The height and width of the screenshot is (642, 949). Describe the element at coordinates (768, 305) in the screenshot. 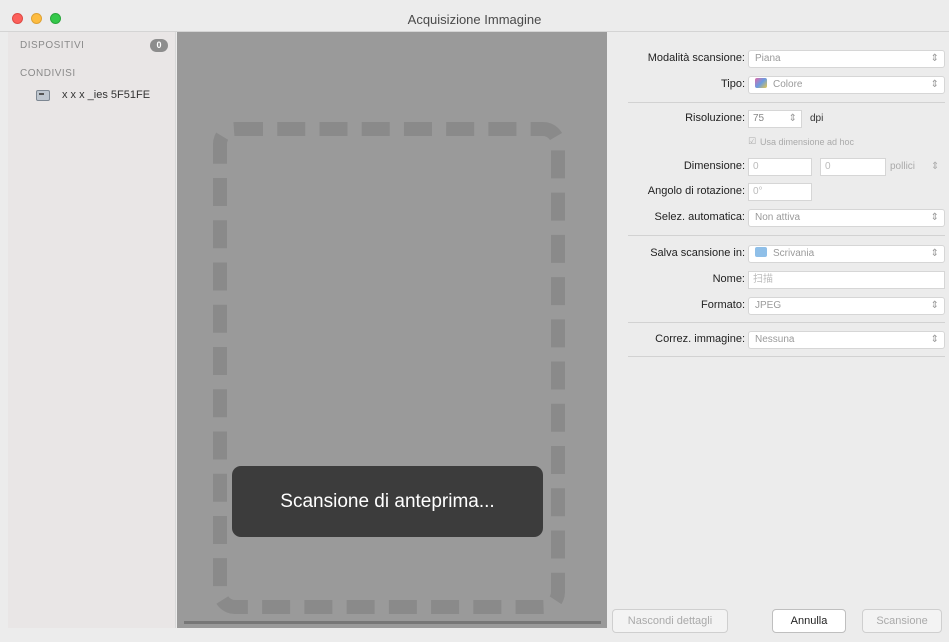

I see `format-value: JPEG` at that location.